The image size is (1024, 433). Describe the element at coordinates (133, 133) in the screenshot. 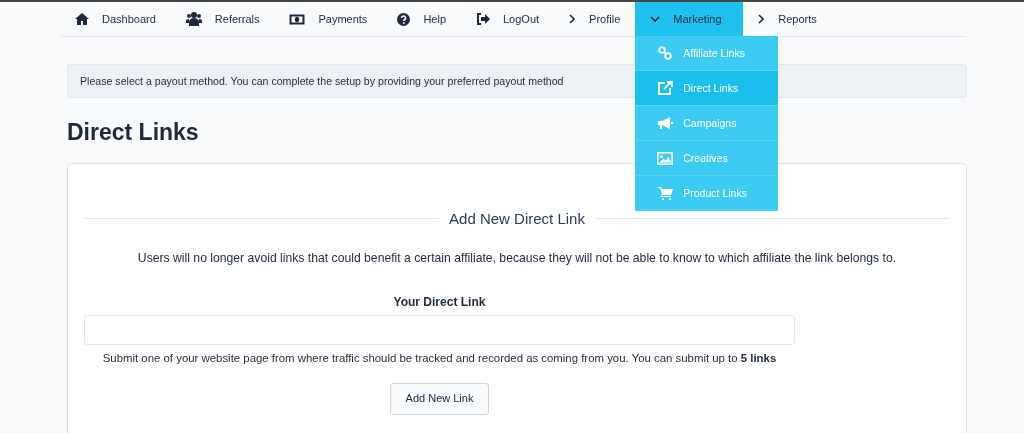

I see `page-title: Direct Links` at that location.